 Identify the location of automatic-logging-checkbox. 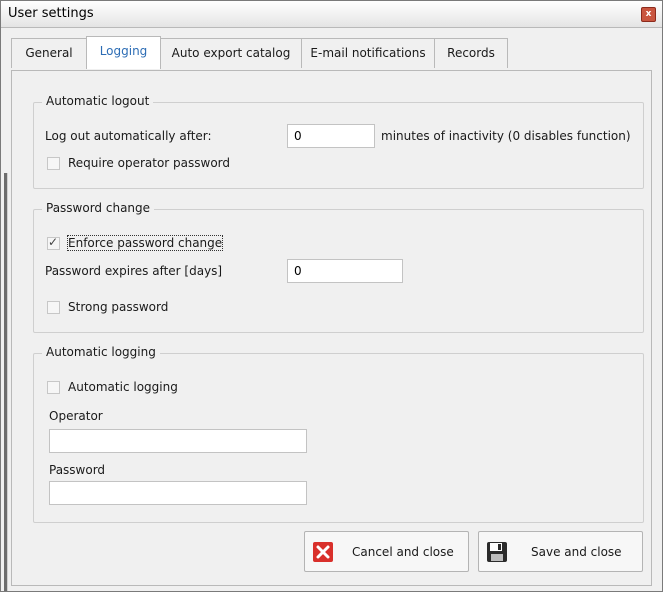
(53, 387).